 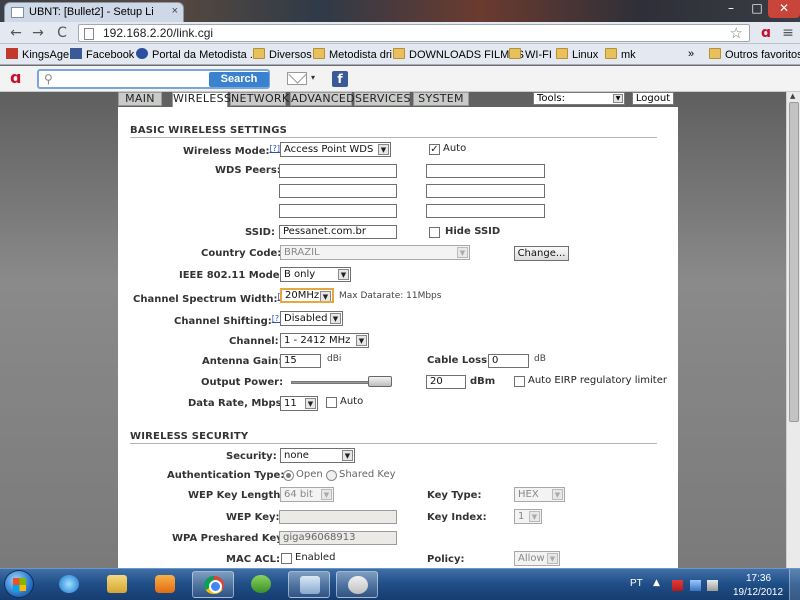 What do you see at coordinates (340, 79) in the screenshot?
I see `facebook-icon: f` at bounding box center [340, 79].